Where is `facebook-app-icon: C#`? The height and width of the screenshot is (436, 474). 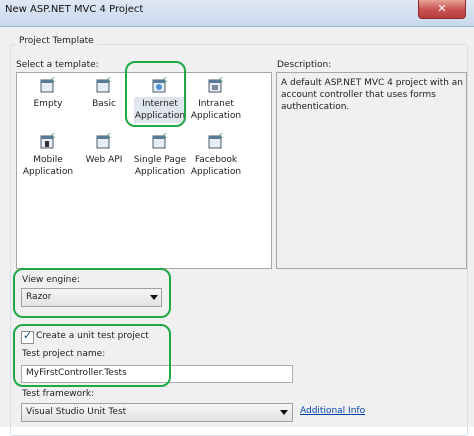
facebook-app-icon: C# is located at coordinates (216, 141).